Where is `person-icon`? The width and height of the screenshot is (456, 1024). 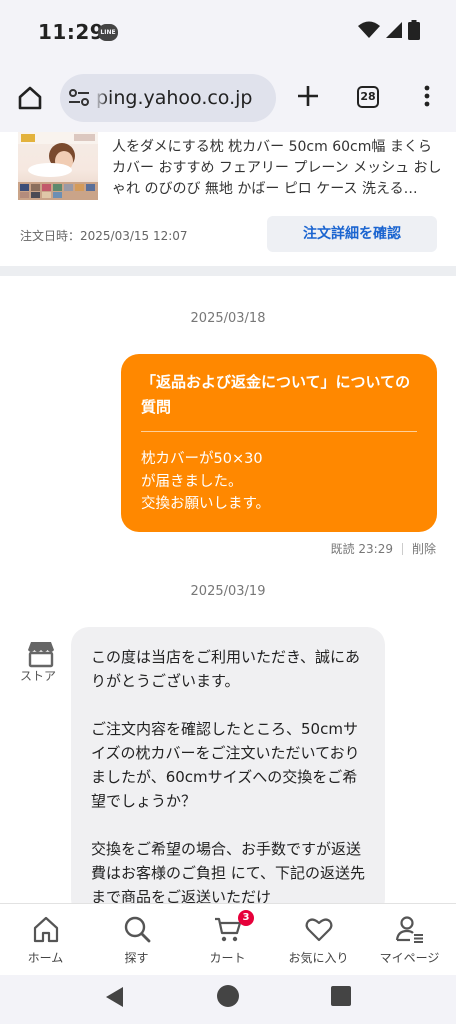
person-icon is located at coordinates (409, 929).